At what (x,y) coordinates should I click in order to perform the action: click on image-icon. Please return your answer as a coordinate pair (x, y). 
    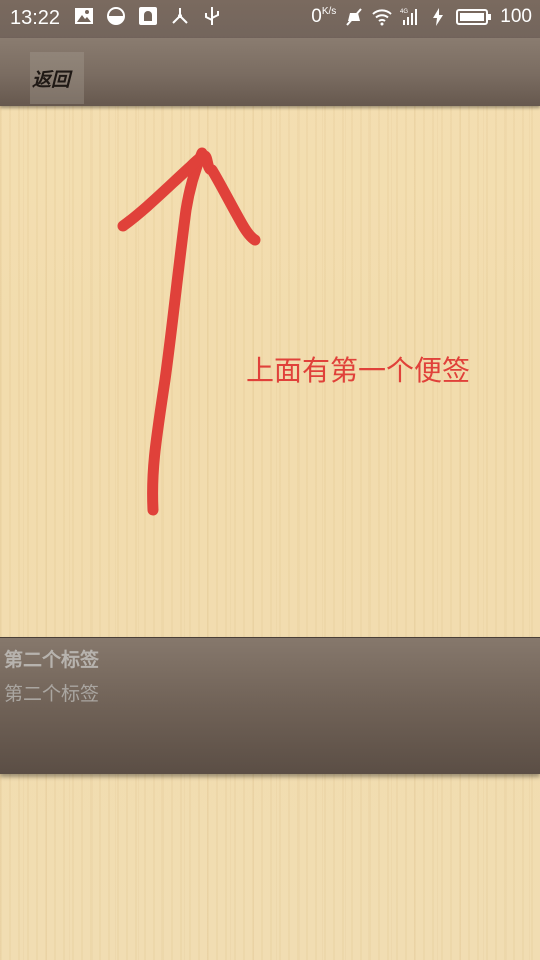
    Looking at the image, I should click on (84, 16).